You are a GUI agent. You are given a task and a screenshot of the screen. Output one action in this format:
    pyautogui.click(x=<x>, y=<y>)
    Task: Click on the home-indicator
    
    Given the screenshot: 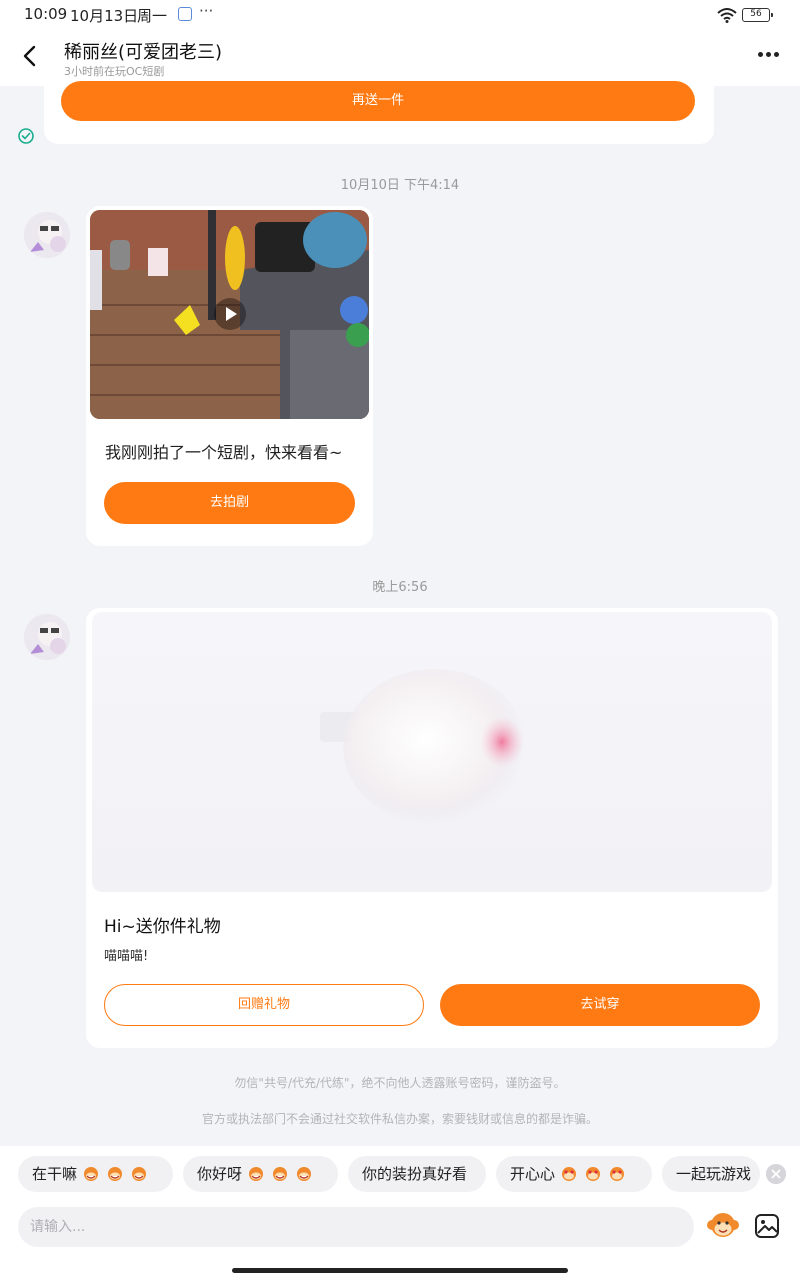 What is the action you would take?
    pyautogui.click(x=400, y=1270)
    